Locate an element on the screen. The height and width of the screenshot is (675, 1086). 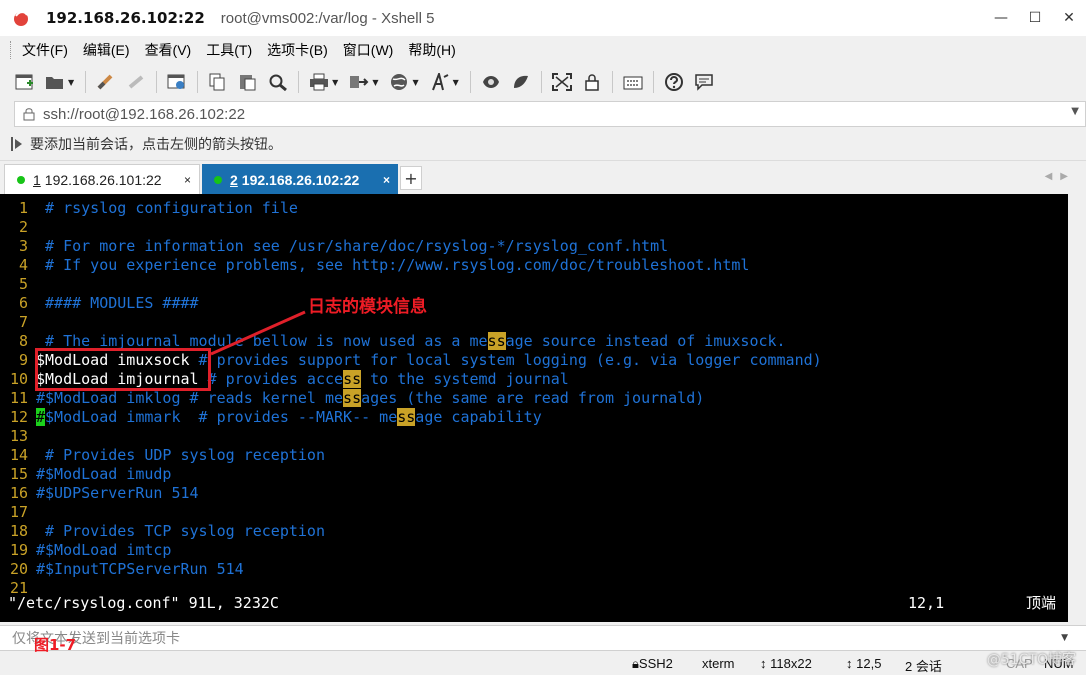
status-pos: ↕ 12,5 is located at coordinates (864, 663).